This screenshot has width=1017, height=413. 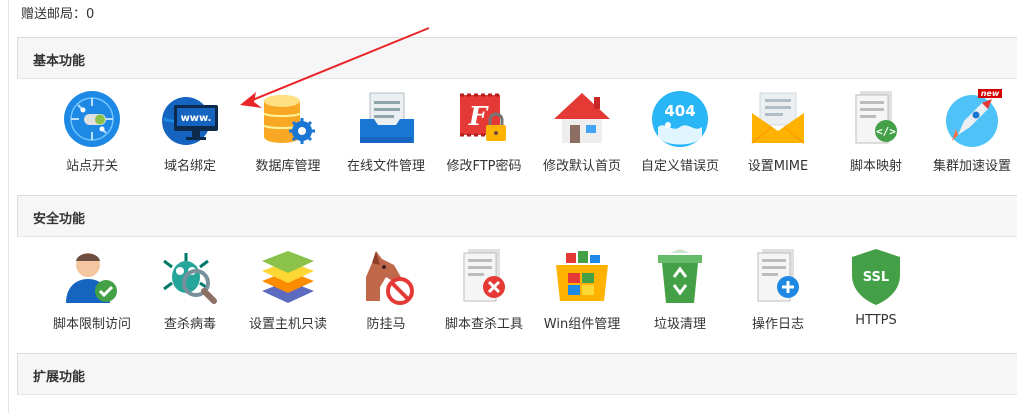 I want to click on item-cluster-boost: new 集群加速设置, so click(x=970, y=131).